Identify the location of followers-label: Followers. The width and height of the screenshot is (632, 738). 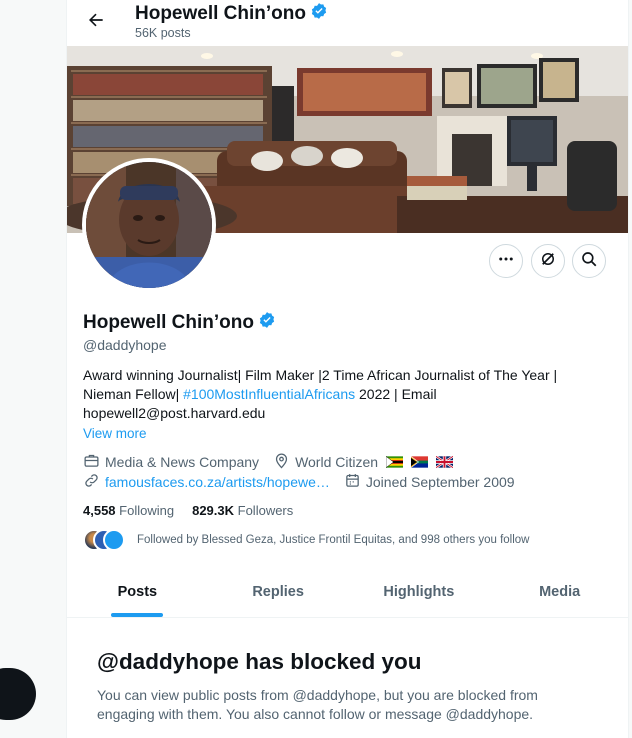
(265, 510).